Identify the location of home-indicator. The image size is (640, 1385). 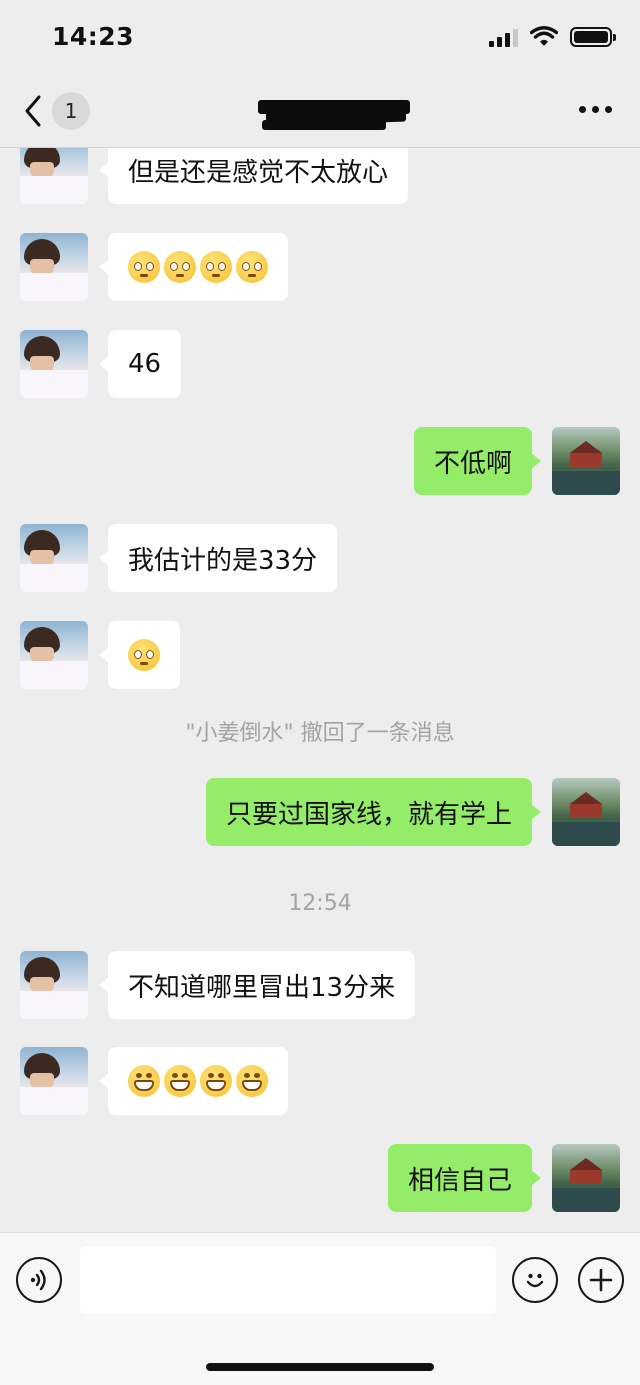
(320, 1367).